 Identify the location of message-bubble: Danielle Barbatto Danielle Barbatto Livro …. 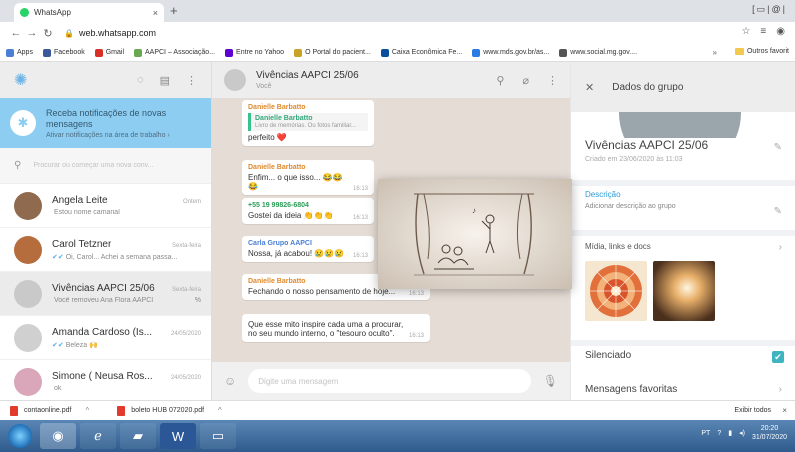
(308, 123).